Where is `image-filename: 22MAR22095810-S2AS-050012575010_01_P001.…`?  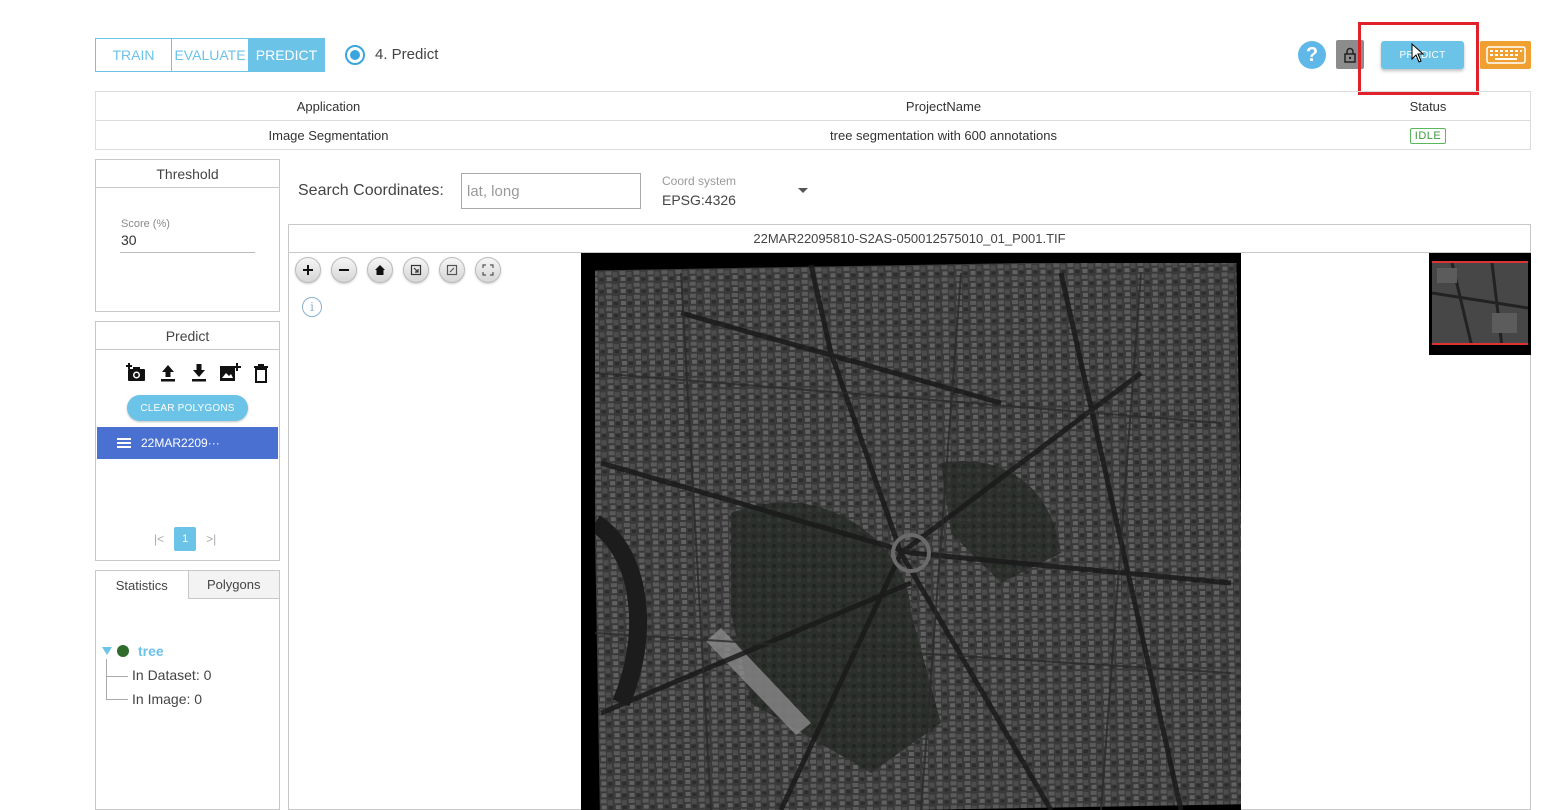
image-filename: 22MAR22095810-S2AS-050012575010_01_P001.… is located at coordinates (909, 239).